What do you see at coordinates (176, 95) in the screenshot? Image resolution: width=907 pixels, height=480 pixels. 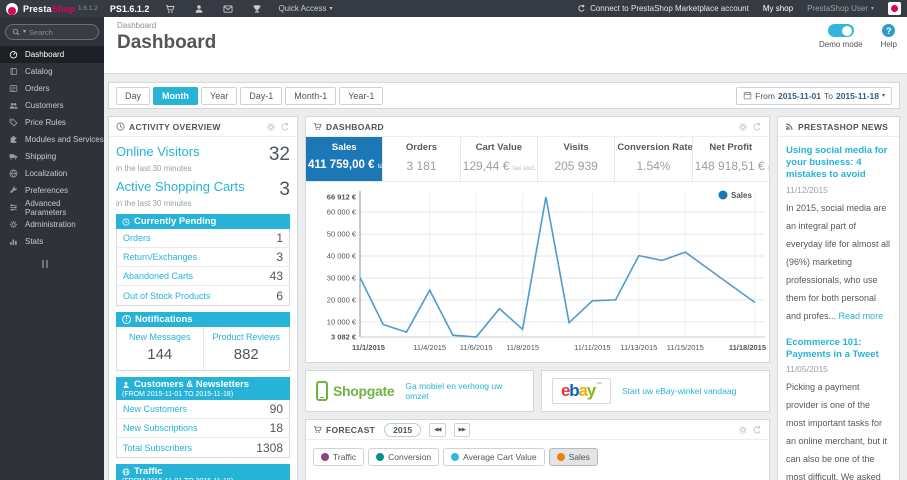 I see `tab-month: Month` at bounding box center [176, 95].